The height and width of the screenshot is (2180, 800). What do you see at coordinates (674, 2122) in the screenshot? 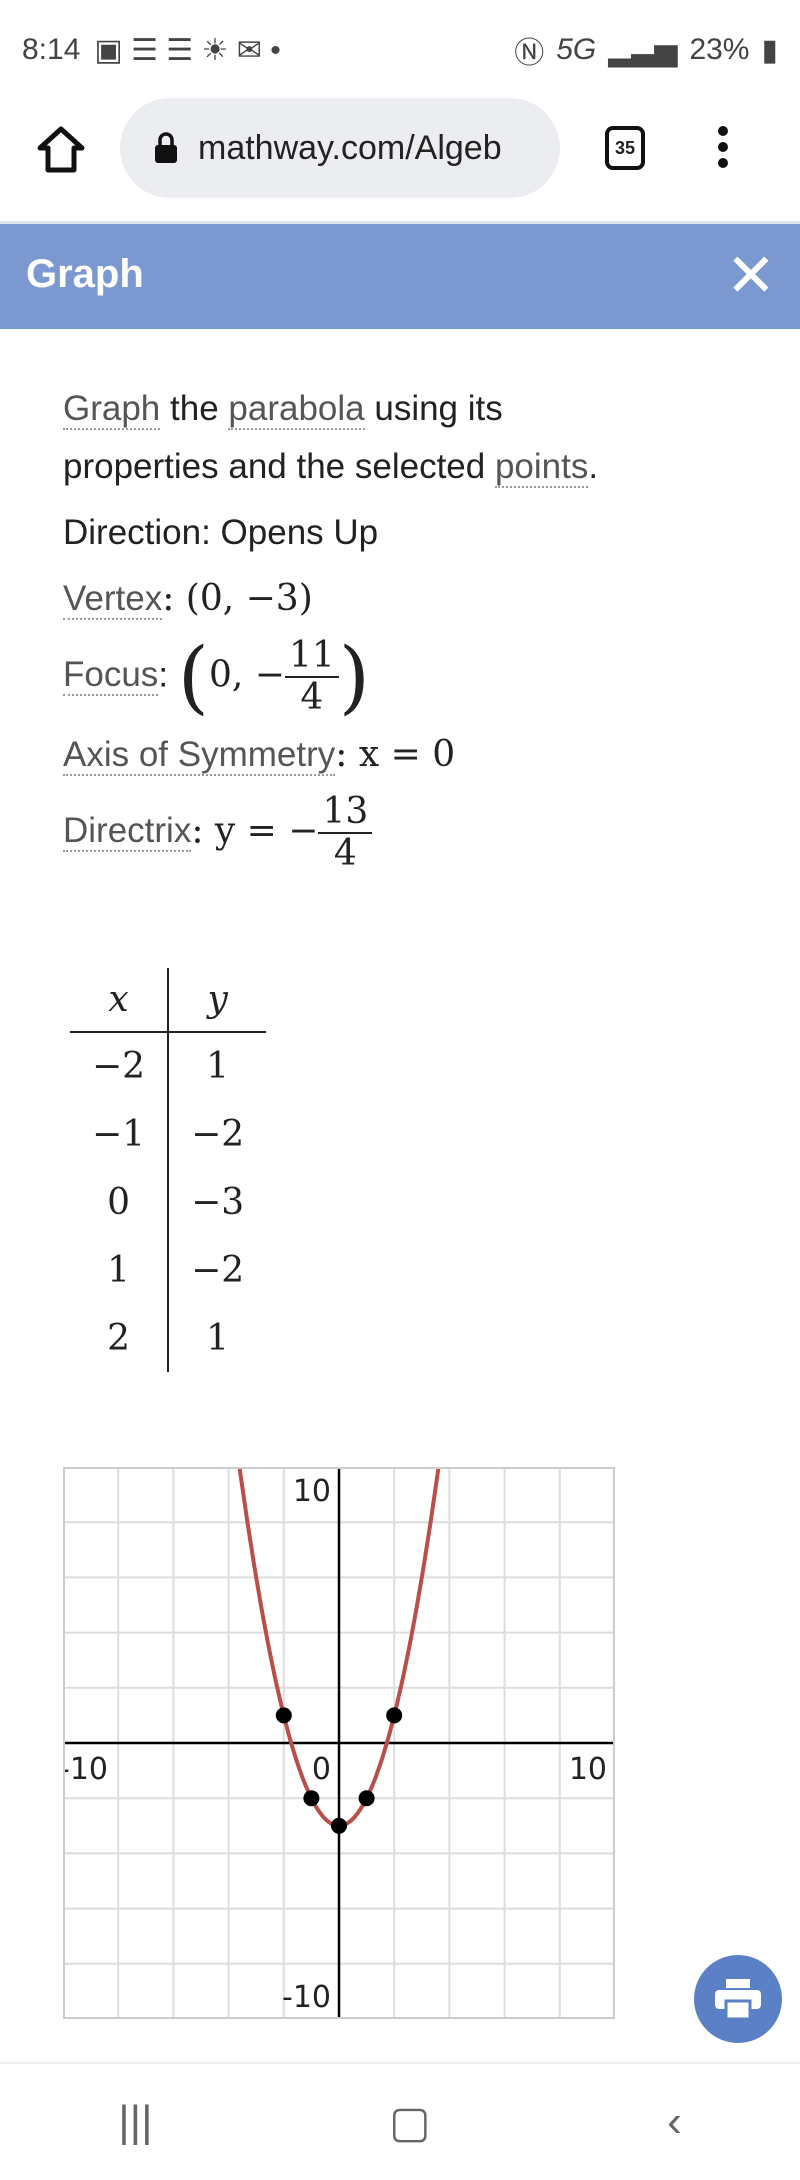
I see `back-icon: ‹` at bounding box center [674, 2122].